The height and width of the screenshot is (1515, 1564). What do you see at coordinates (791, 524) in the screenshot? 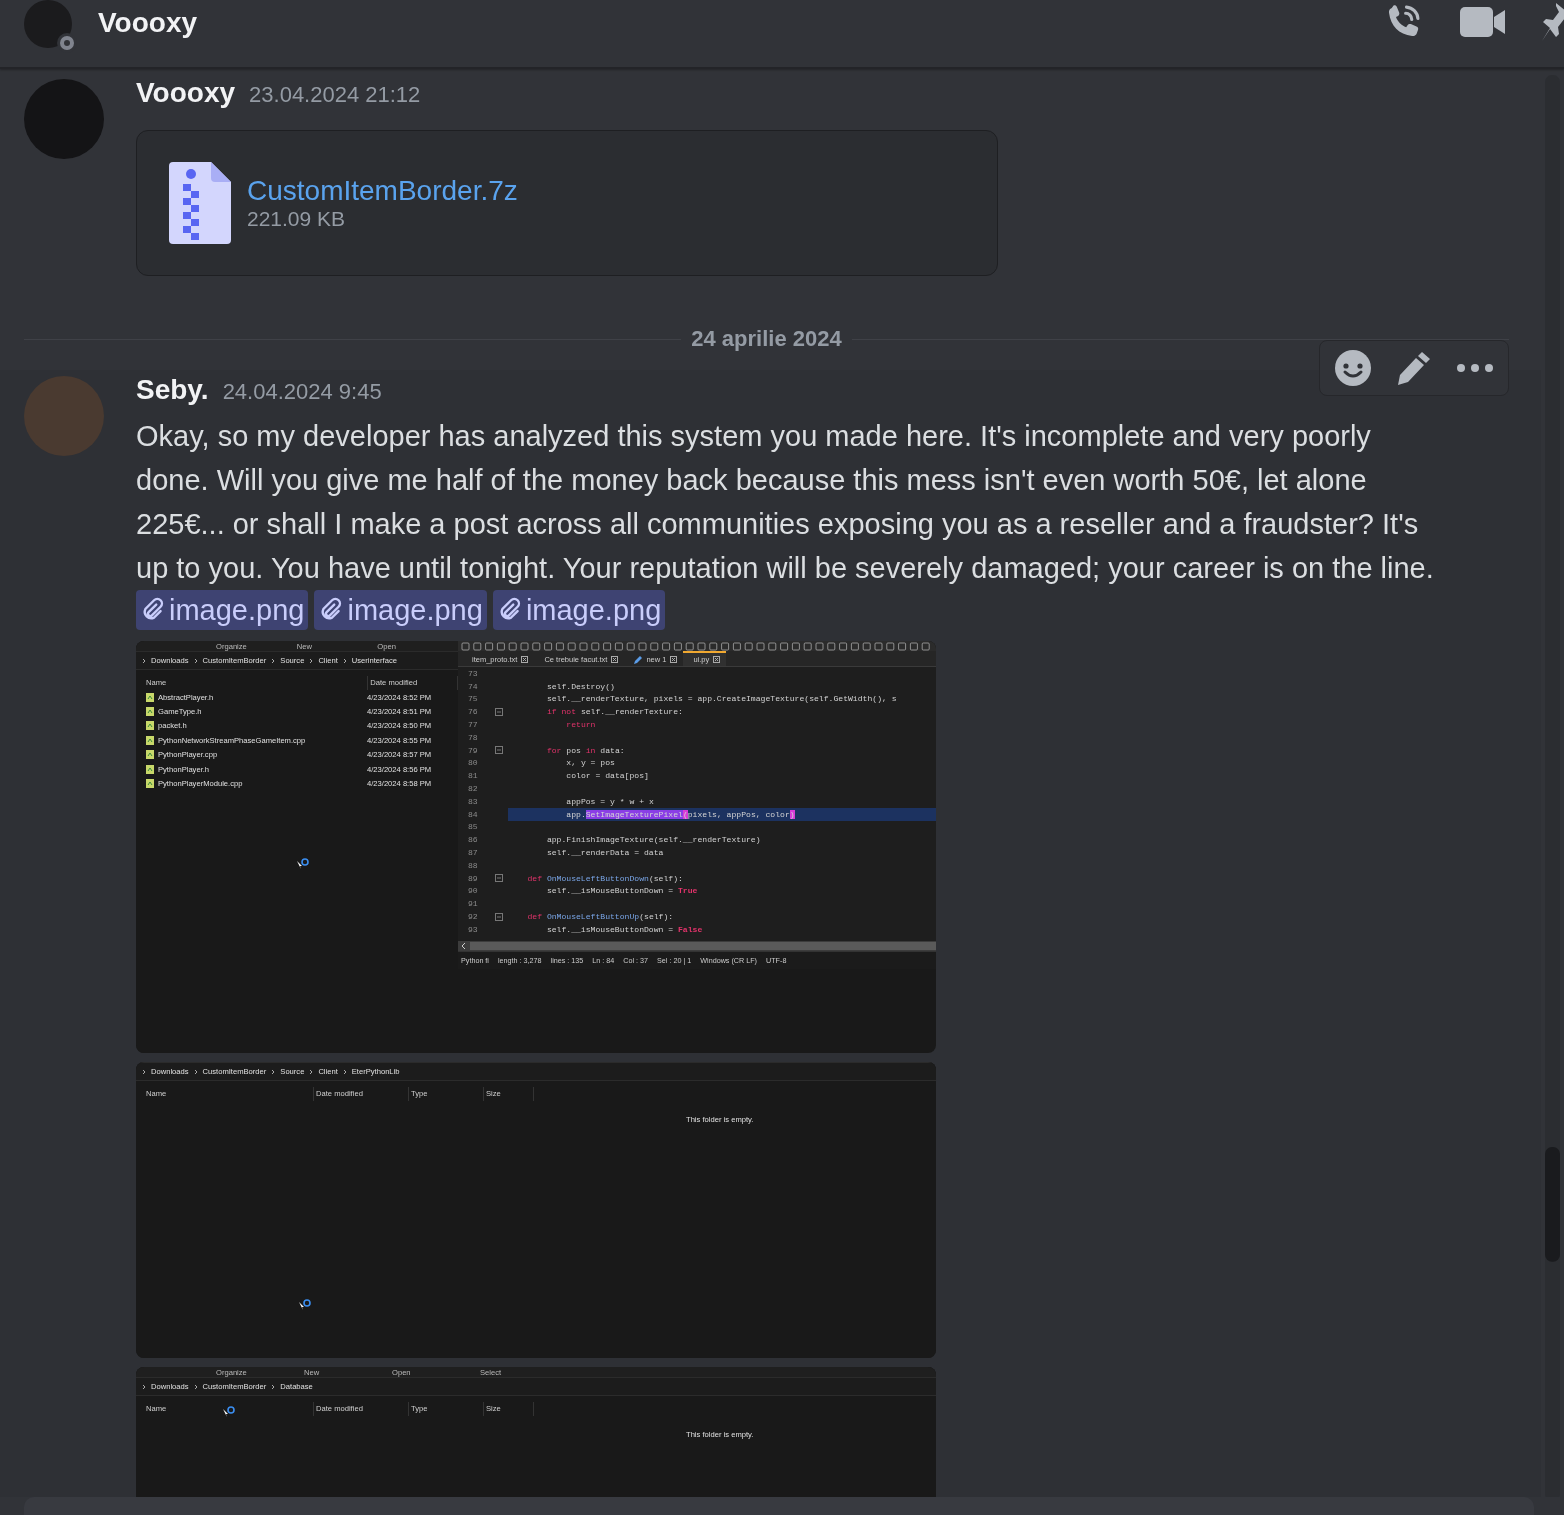
I see `message-text: Okay, so my developer has analyzed this system you made here. It's incomplete and very poorly done. Will you give me half of the money back because this mess isn't even worth 50€, let alone 225€... or shall I make a post across all communities exposing you as a reseller and a fraudster? It's up to you. You have until tonight. Your reputation will be severely damaged; your career is on the line. image.png image.png image.png` at bounding box center [791, 524].